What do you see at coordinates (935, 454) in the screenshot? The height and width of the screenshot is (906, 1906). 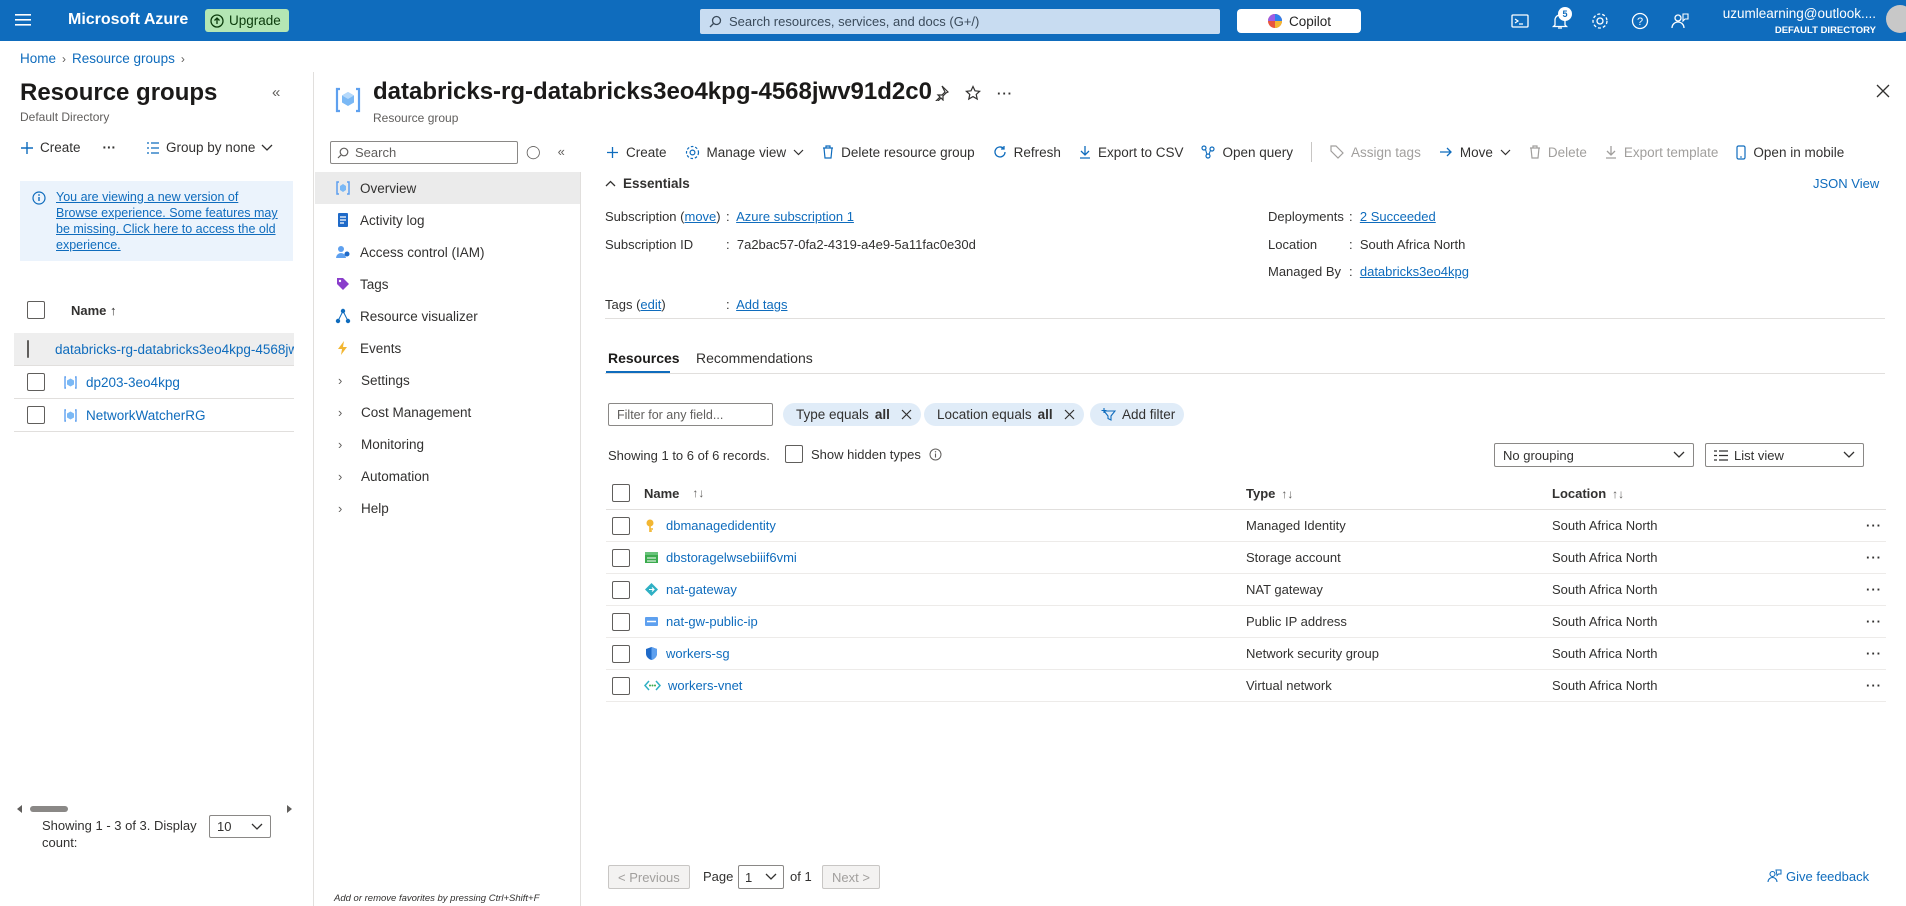 I see `info-icon` at bounding box center [935, 454].